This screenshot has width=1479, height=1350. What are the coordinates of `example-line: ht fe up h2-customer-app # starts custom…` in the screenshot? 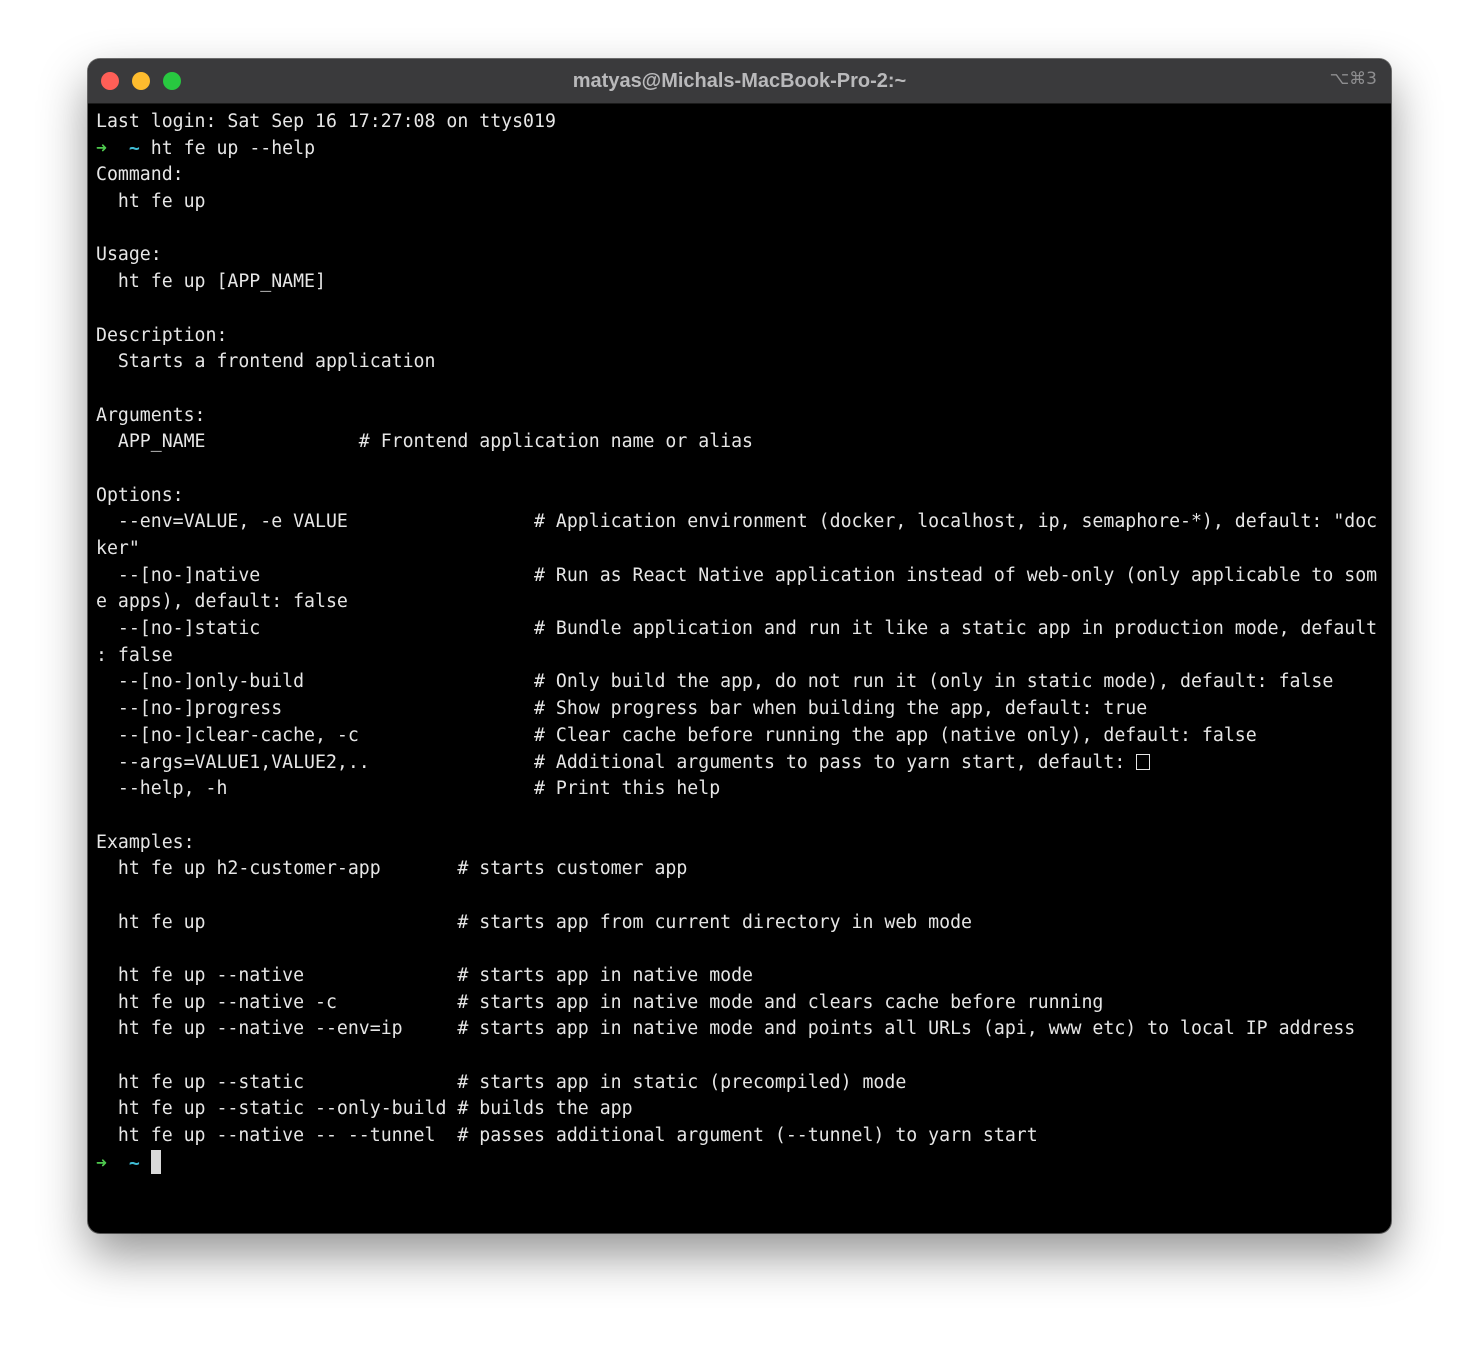 It's located at (392, 869).